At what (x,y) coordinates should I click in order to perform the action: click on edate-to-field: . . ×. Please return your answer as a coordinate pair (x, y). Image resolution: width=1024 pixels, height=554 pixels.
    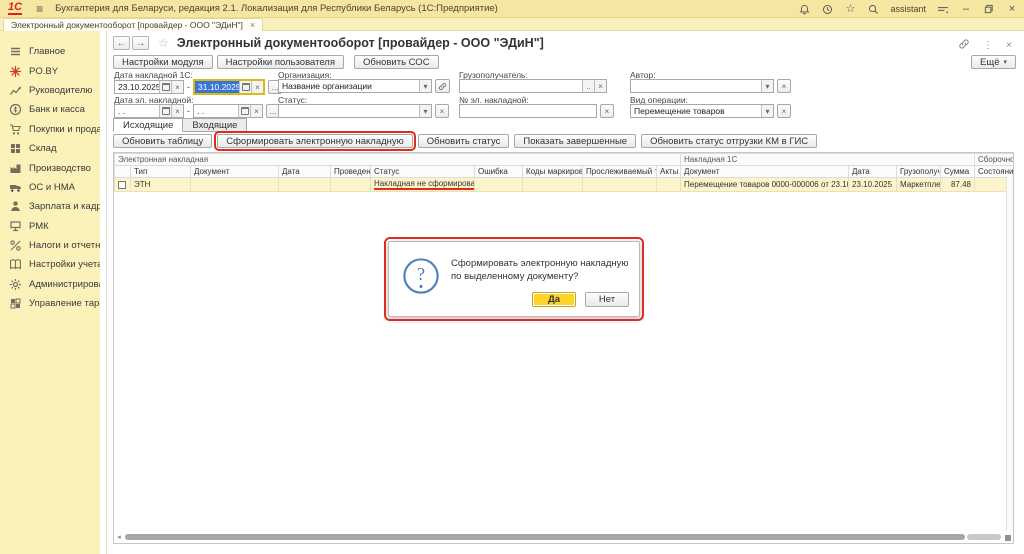
    Looking at the image, I should click on (228, 111).